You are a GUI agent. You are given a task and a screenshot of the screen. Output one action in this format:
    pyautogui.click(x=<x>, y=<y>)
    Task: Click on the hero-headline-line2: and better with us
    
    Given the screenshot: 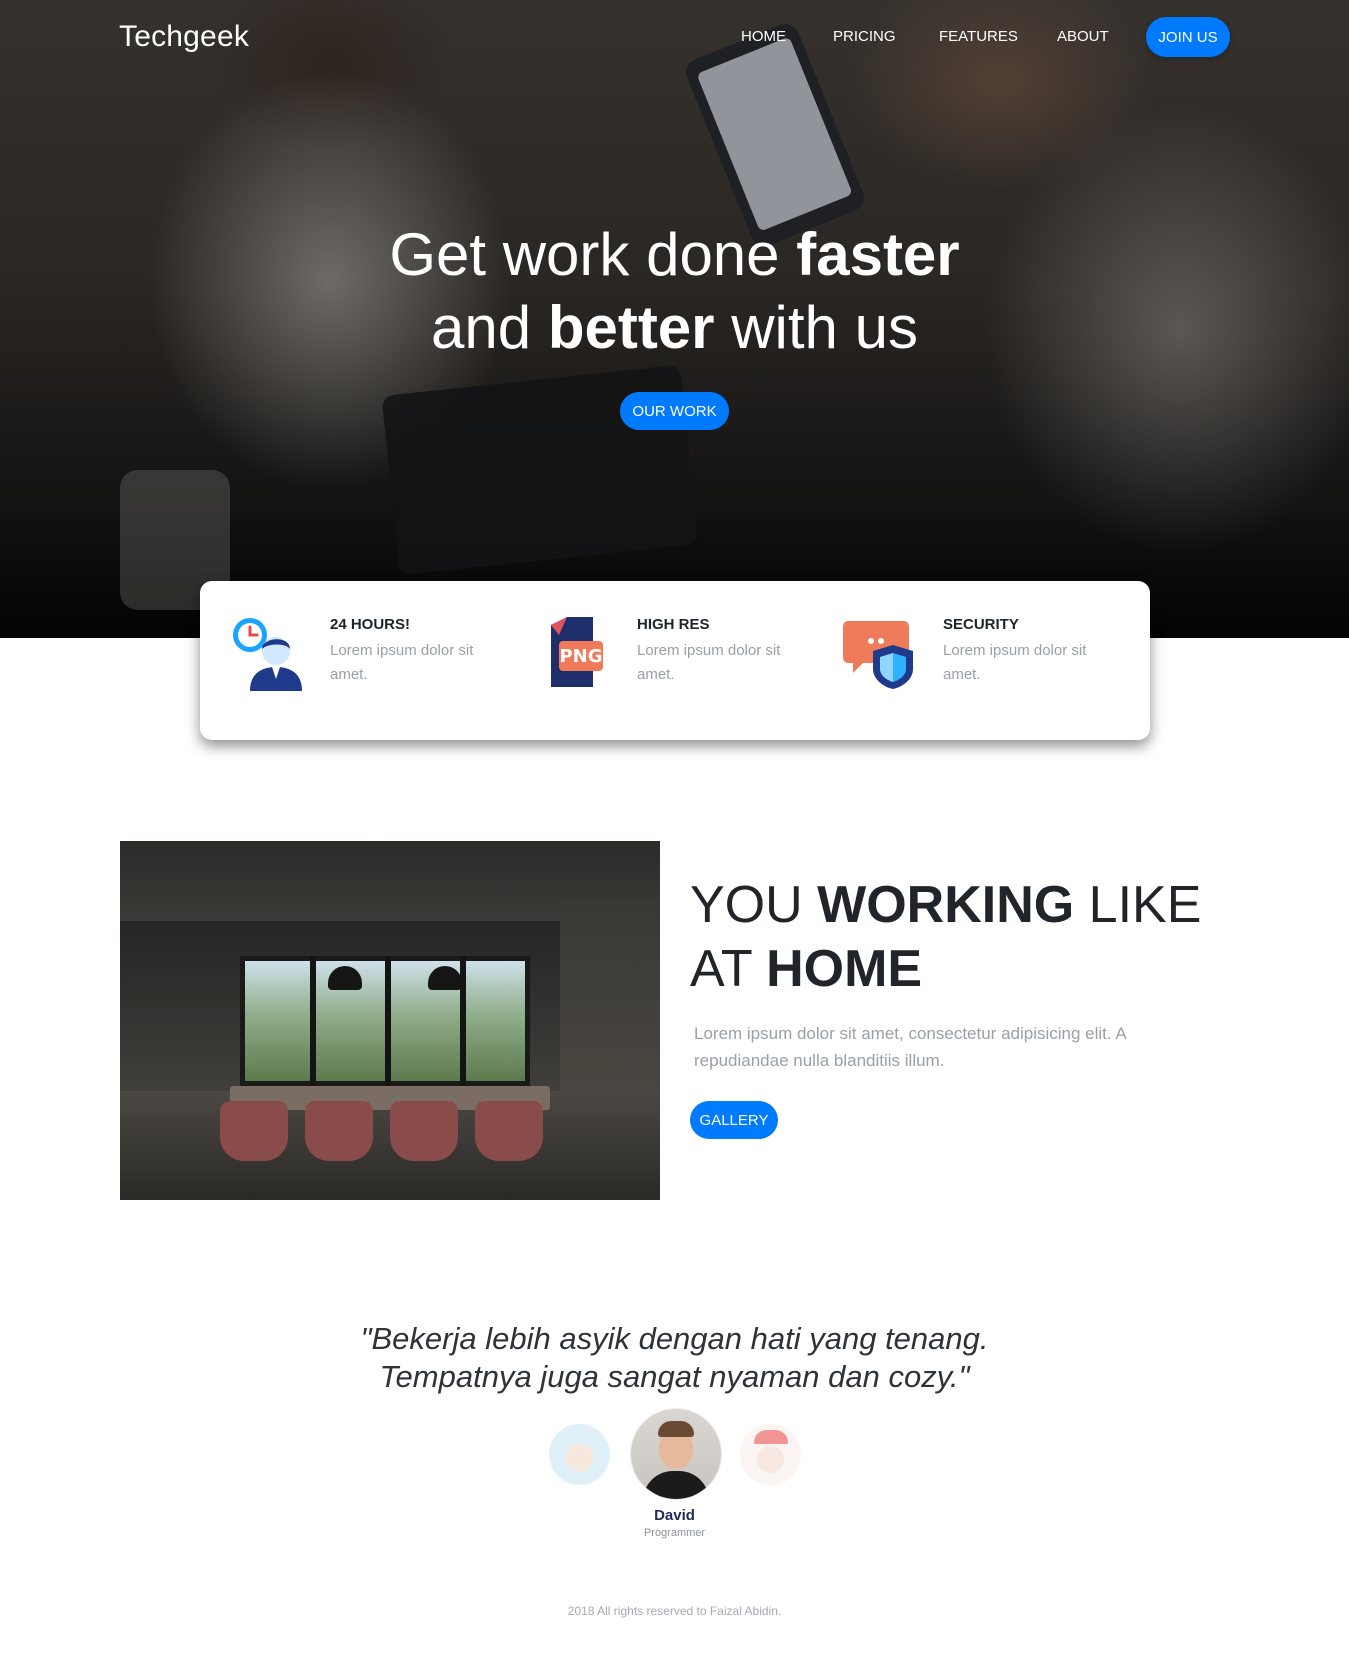 What is the action you would take?
    pyautogui.click(x=674, y=328)
    